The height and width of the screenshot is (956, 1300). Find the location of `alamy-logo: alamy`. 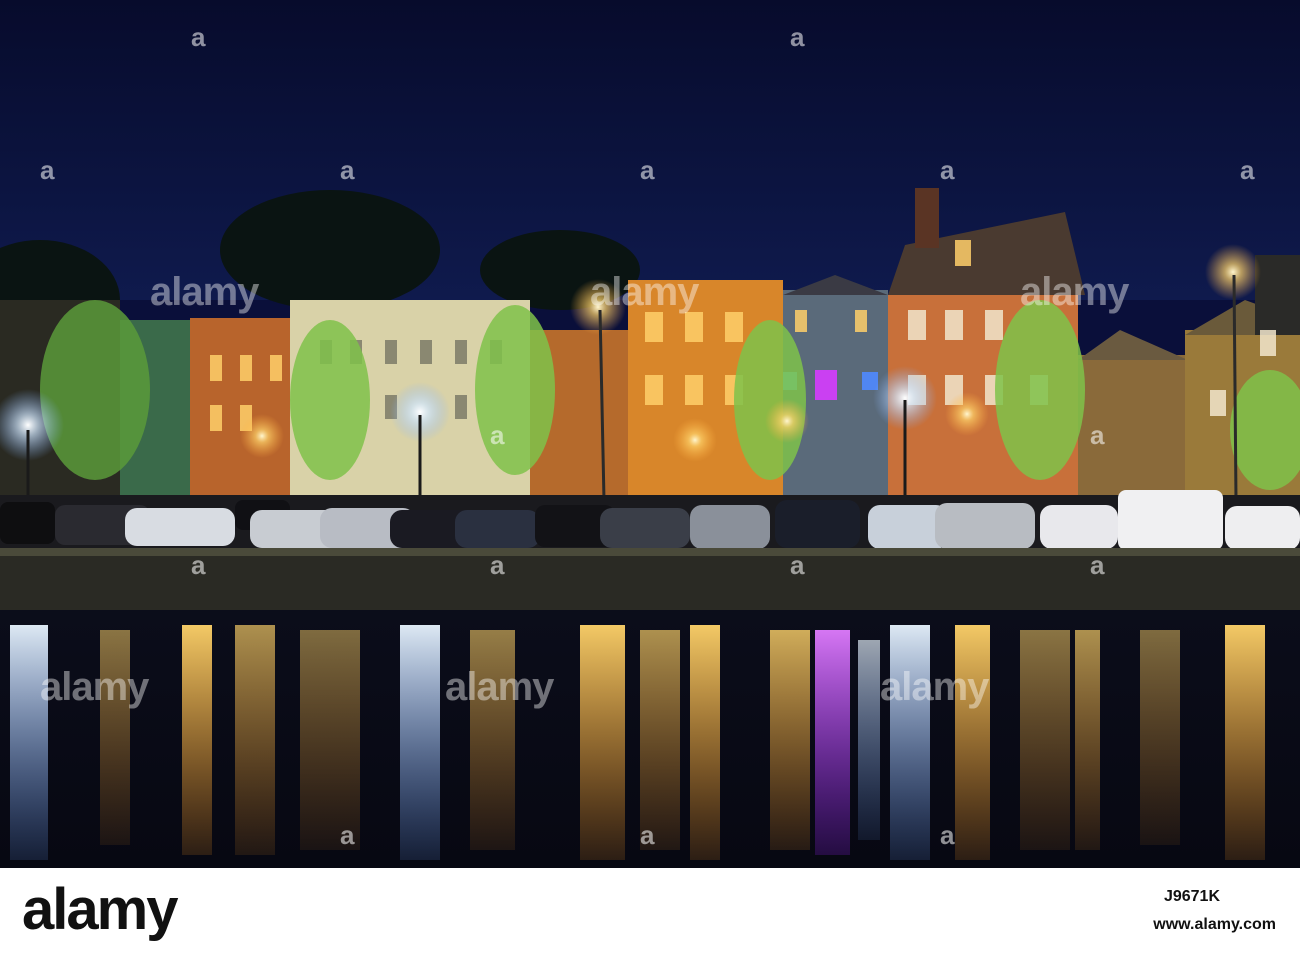

alamy-logo: alamy is located at coordinates (100, 909).